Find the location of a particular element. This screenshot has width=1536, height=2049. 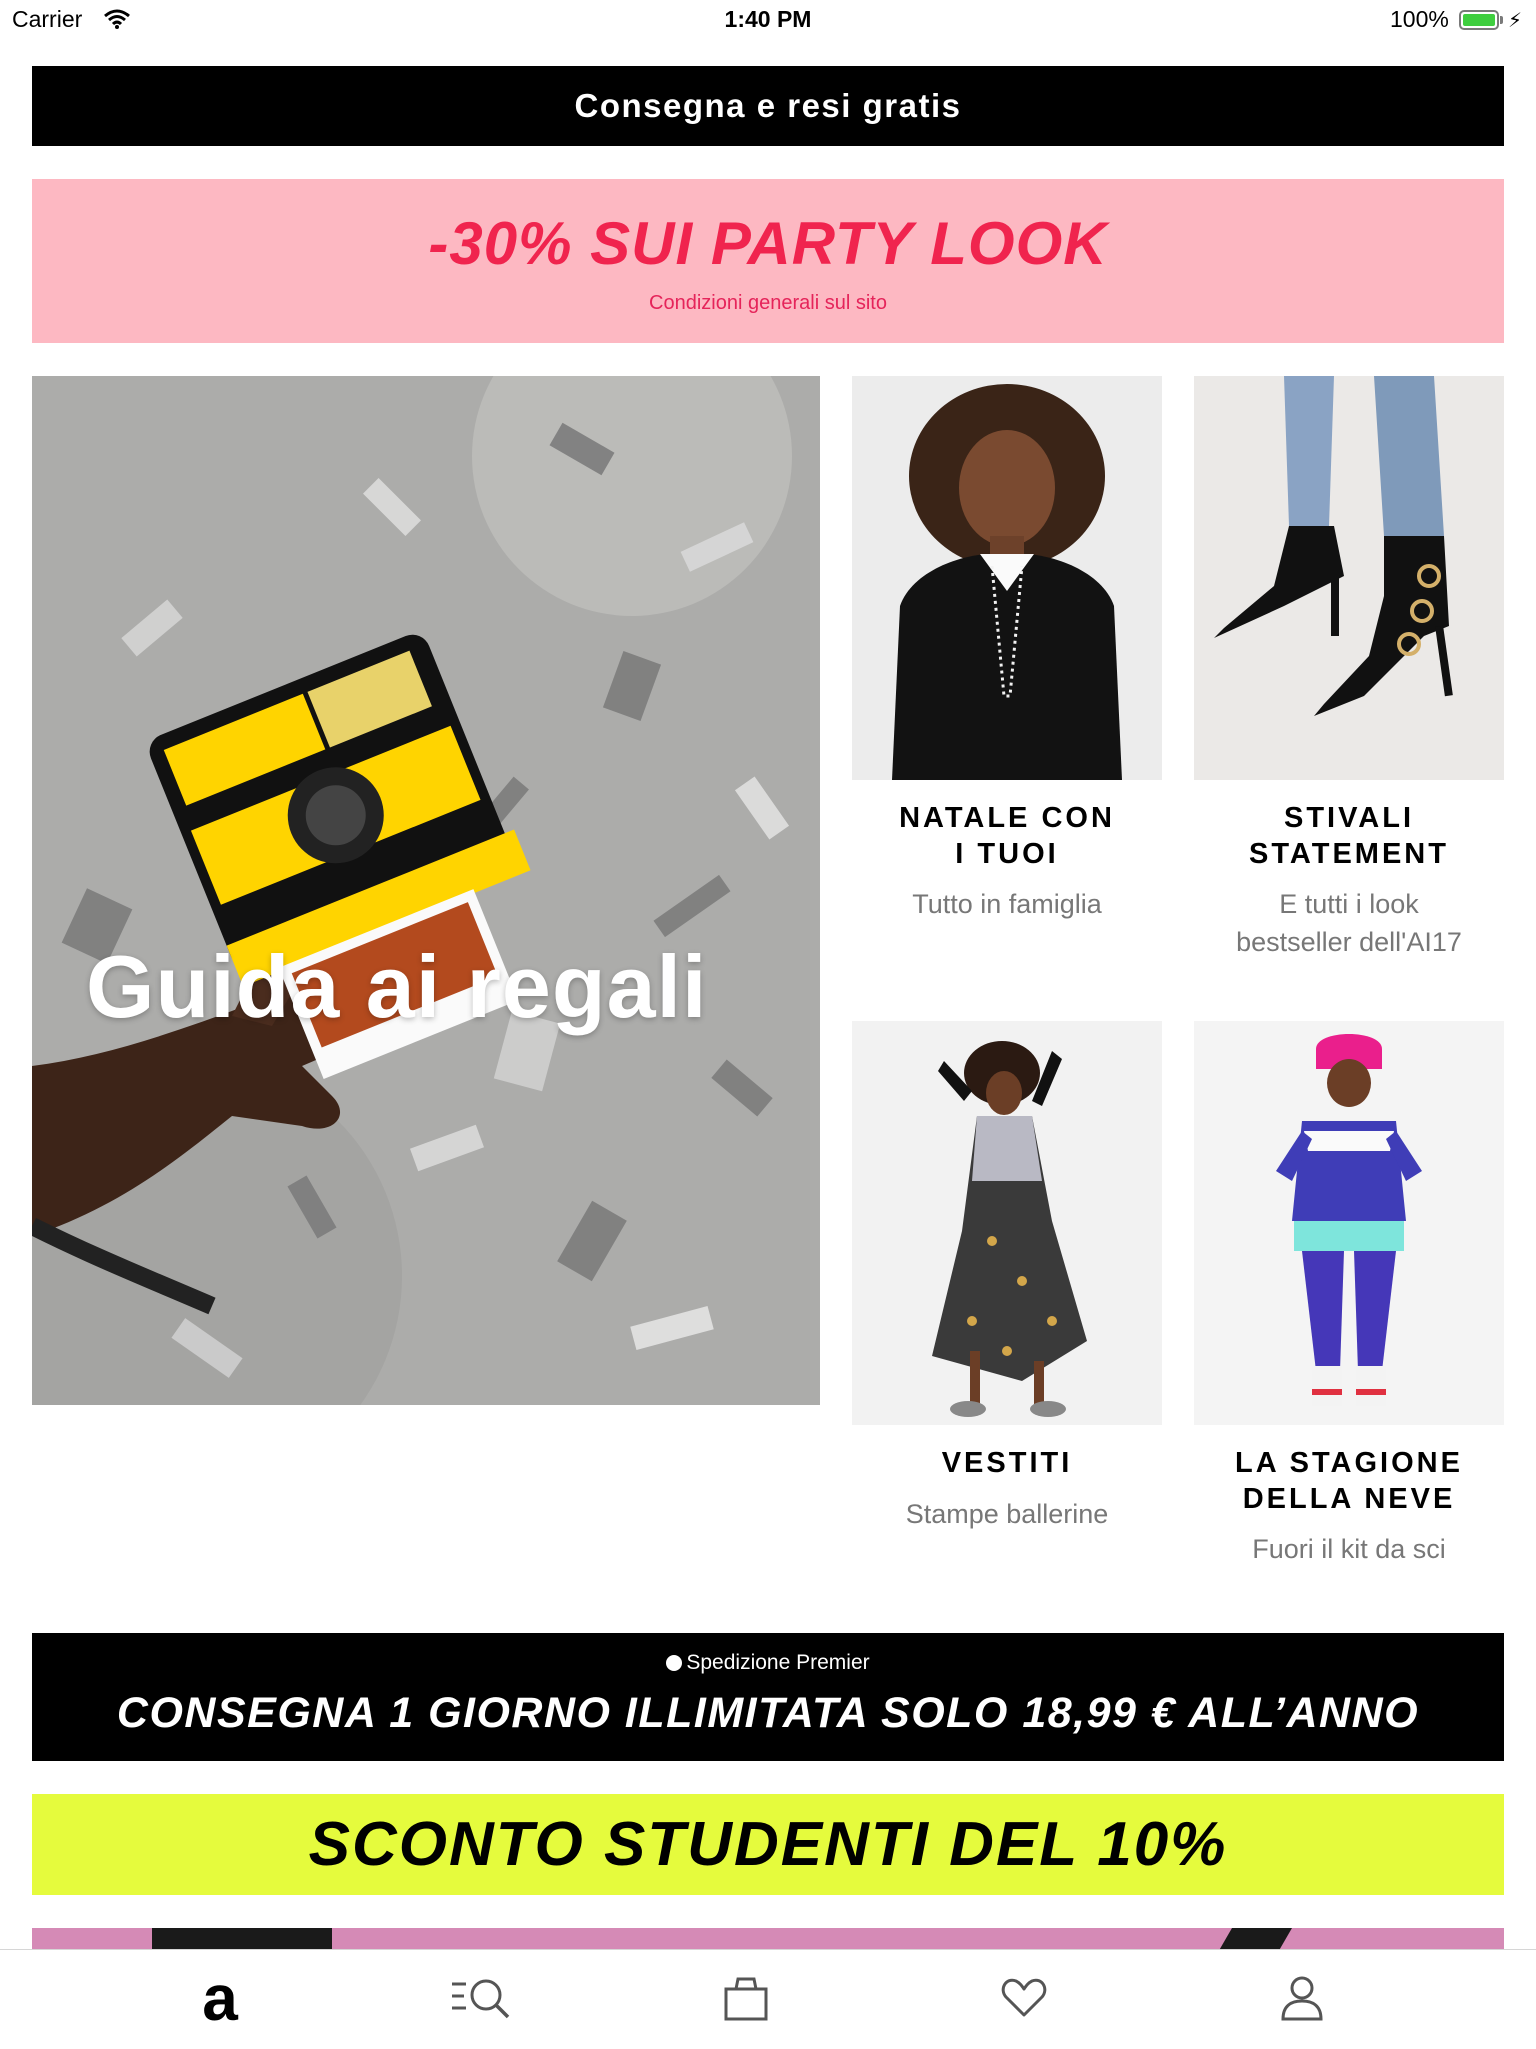

tile-natale-image is located at coordinates (1007, 578).